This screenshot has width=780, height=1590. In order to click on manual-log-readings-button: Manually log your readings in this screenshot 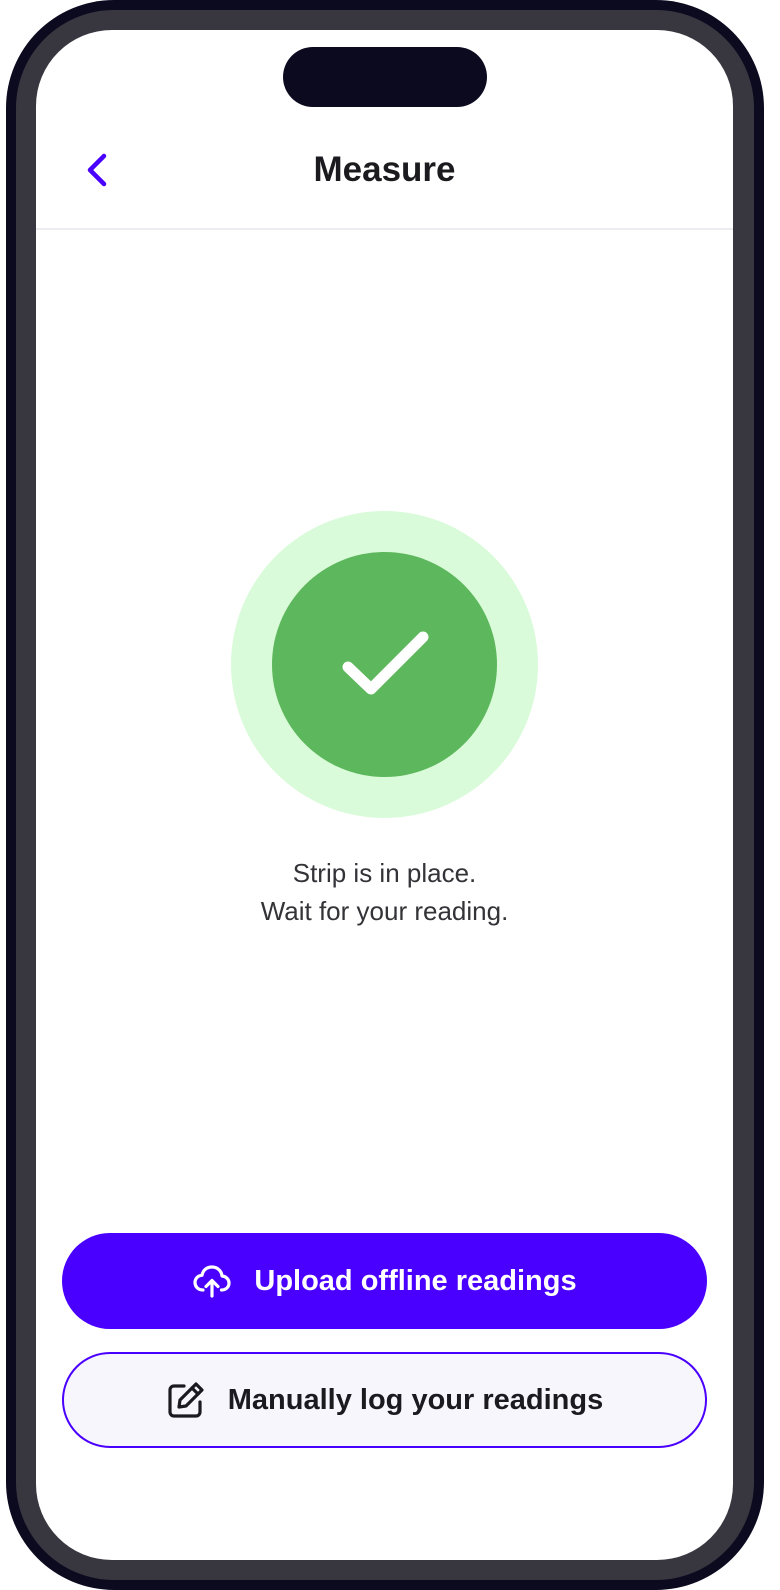, I will do `click(384, 1400)`.